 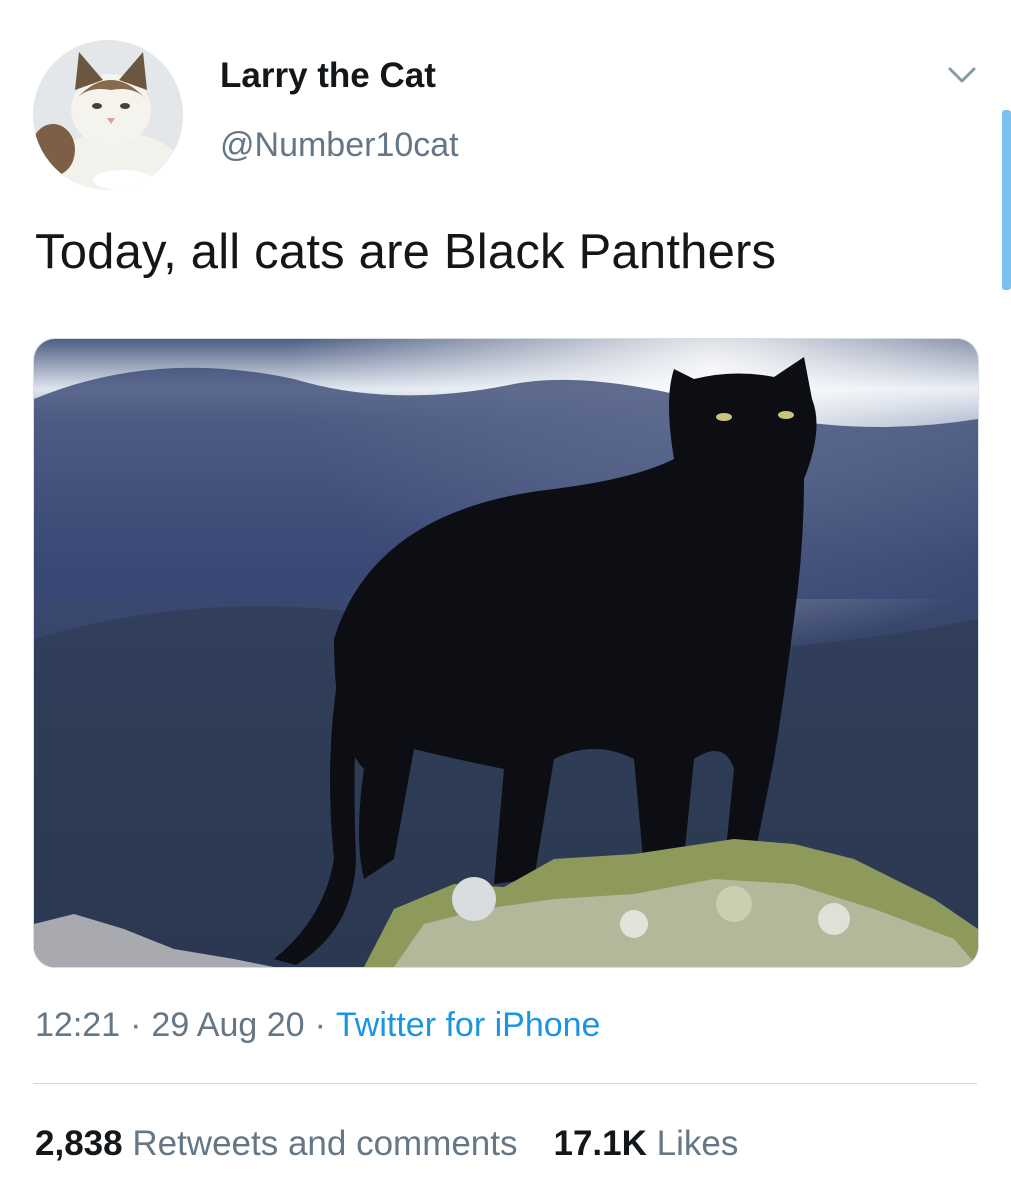 I want to click on scrollbar, so click(x=1006, y=200).